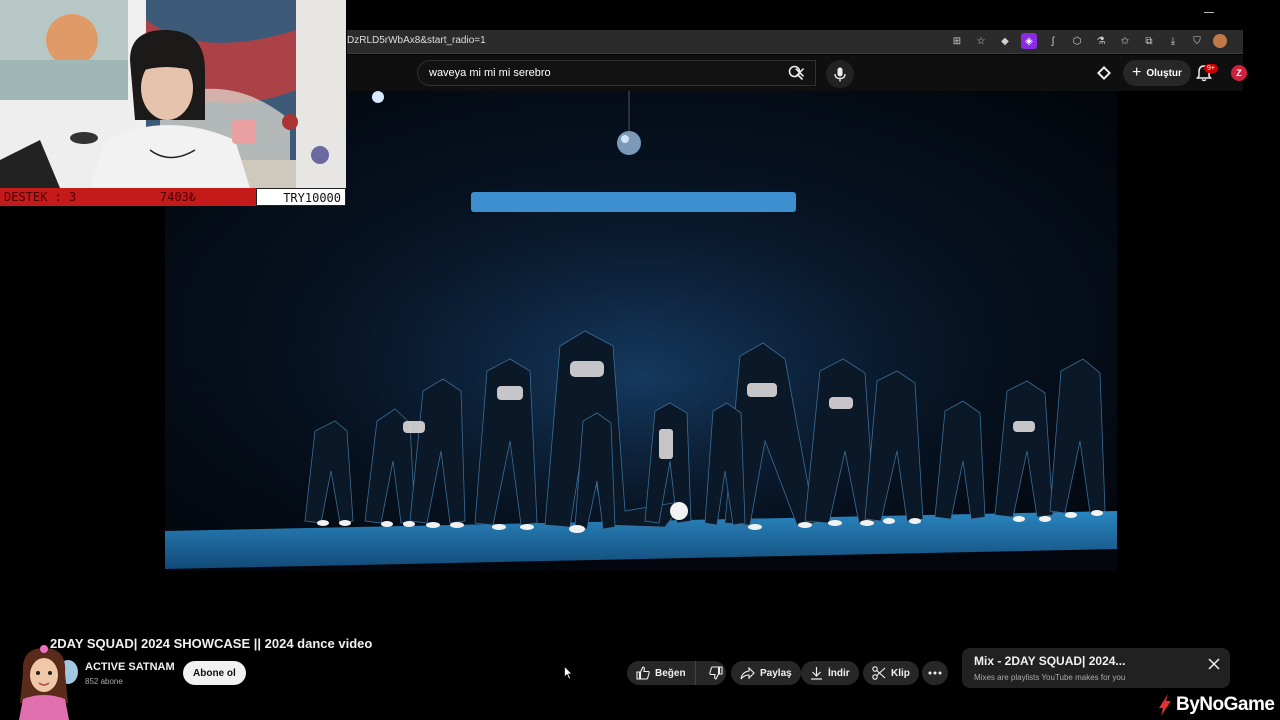 Image resolution: width=1280 pixels, height=720 pixels. I want to click on microphone-icon, so click(840, 74).